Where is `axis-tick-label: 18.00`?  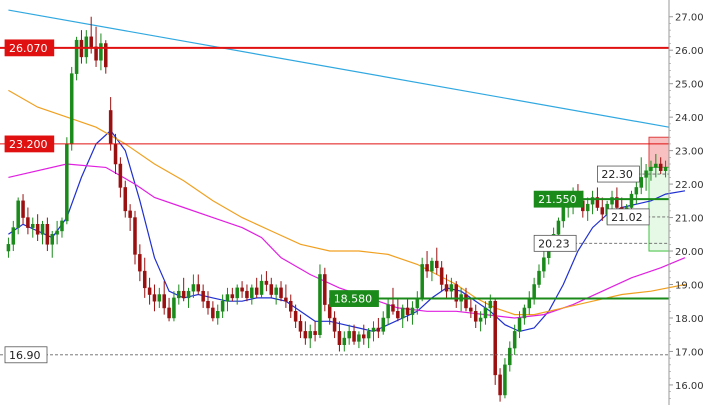
axis-tick-label: 18.00 is located at coordinates (689, 319).